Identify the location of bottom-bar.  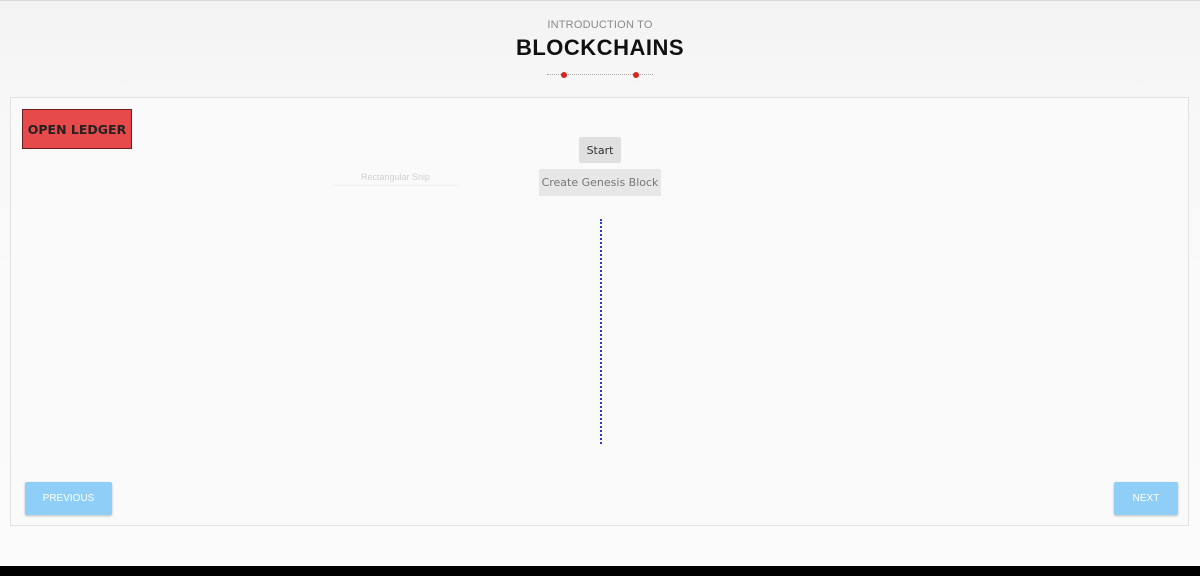
(600, 571).